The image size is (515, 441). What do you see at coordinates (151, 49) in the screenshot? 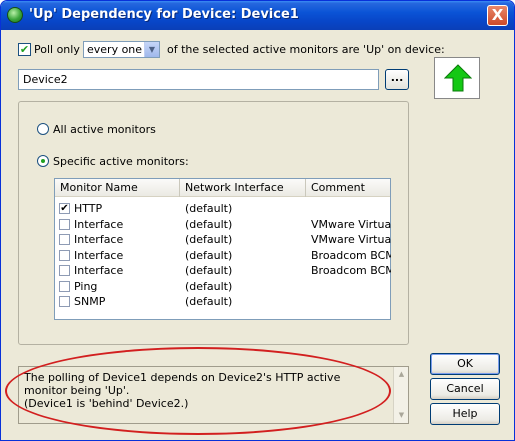
I see `chevron-down-icon: ▼` at bounding box center [151, 49].